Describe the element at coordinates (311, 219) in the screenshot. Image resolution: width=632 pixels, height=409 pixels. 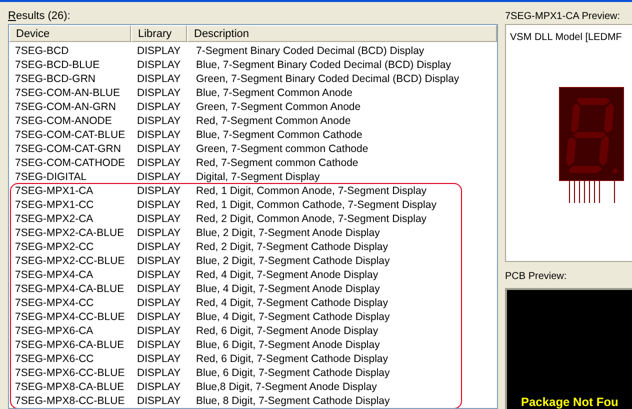
I see `table-cell-text: Red, 2 Digit, Common Anode, 7-Segment Display` at that location.